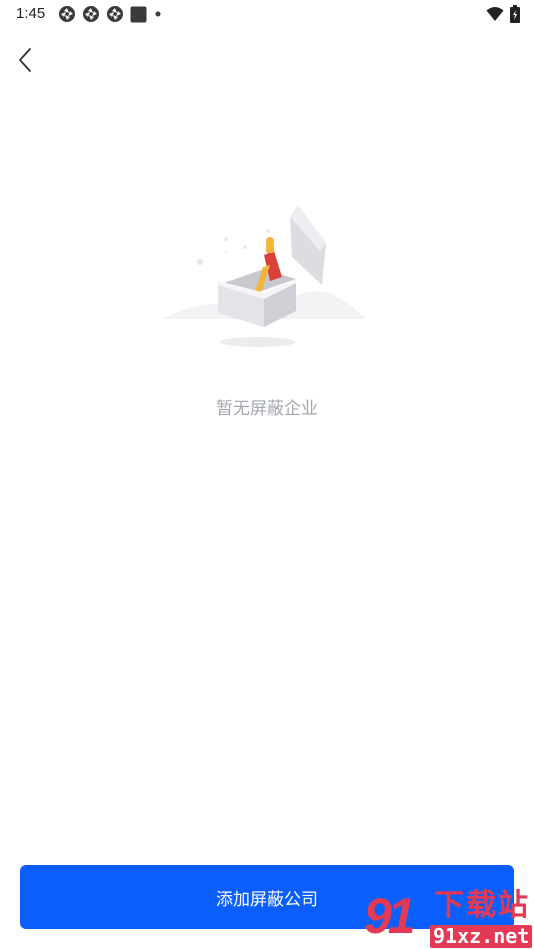  What do you see at coordinates (515, 16) in the screenshot?
I see `battery-charging-icon` at bounding box center [515, 16].